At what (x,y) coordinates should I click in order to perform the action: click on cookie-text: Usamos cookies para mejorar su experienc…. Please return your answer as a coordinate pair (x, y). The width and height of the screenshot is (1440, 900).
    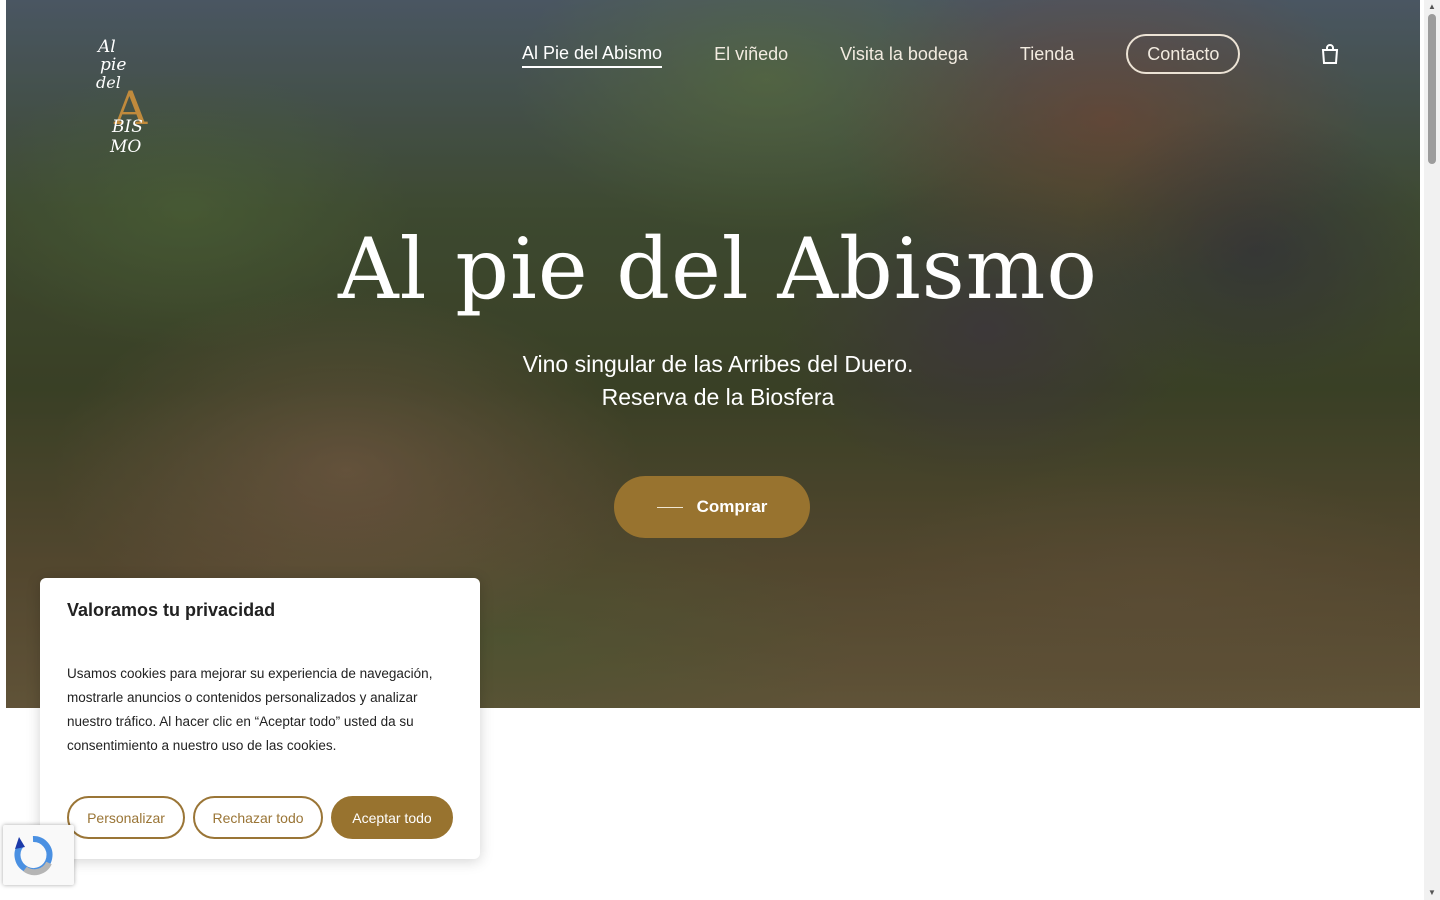
    Looking at the image, I should click on (250, 709).